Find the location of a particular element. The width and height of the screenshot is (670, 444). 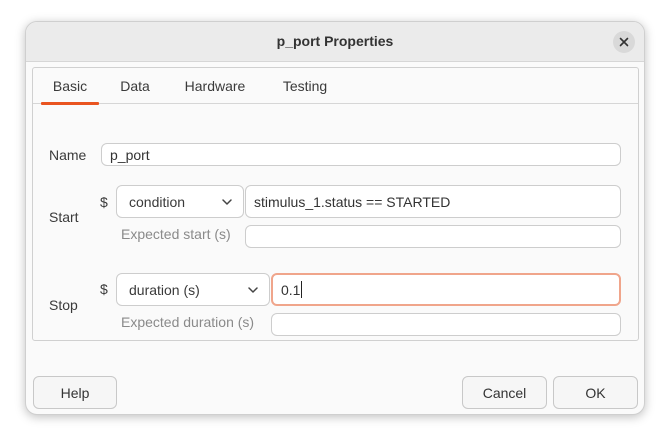

expected-duration-field is located at coordinates (446, 324).